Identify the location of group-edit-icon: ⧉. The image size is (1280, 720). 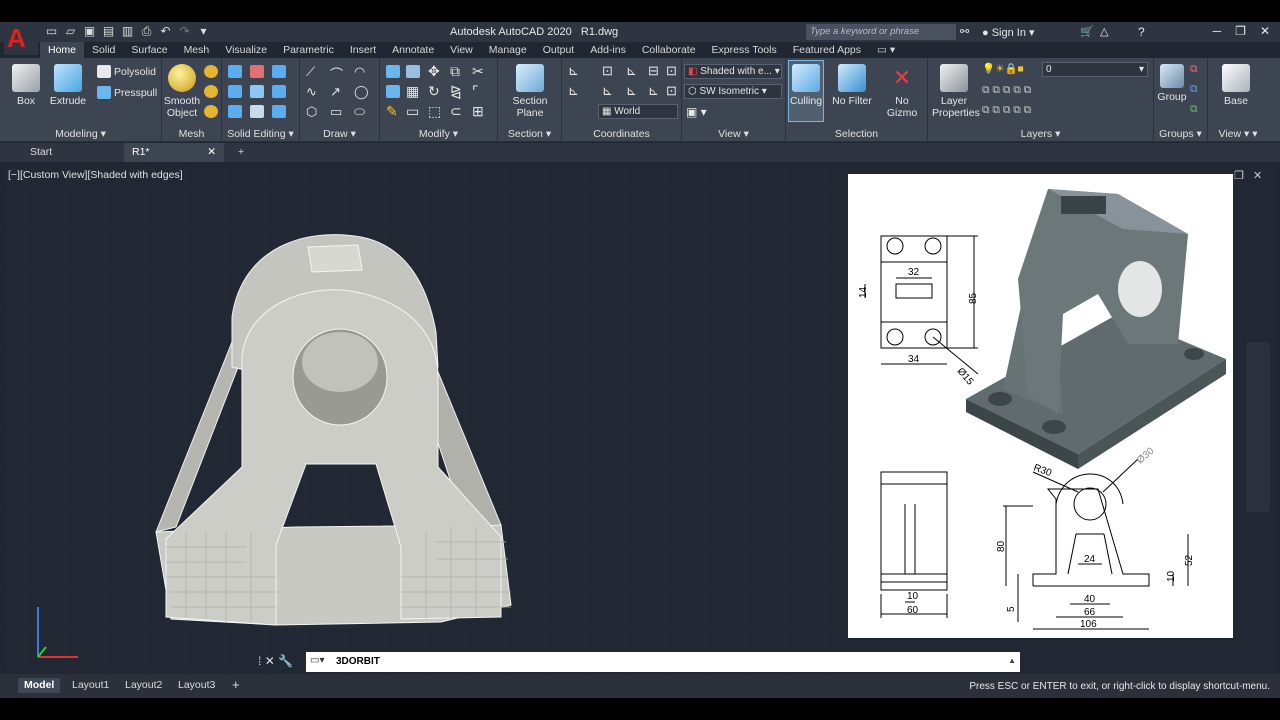
(1194, 89).